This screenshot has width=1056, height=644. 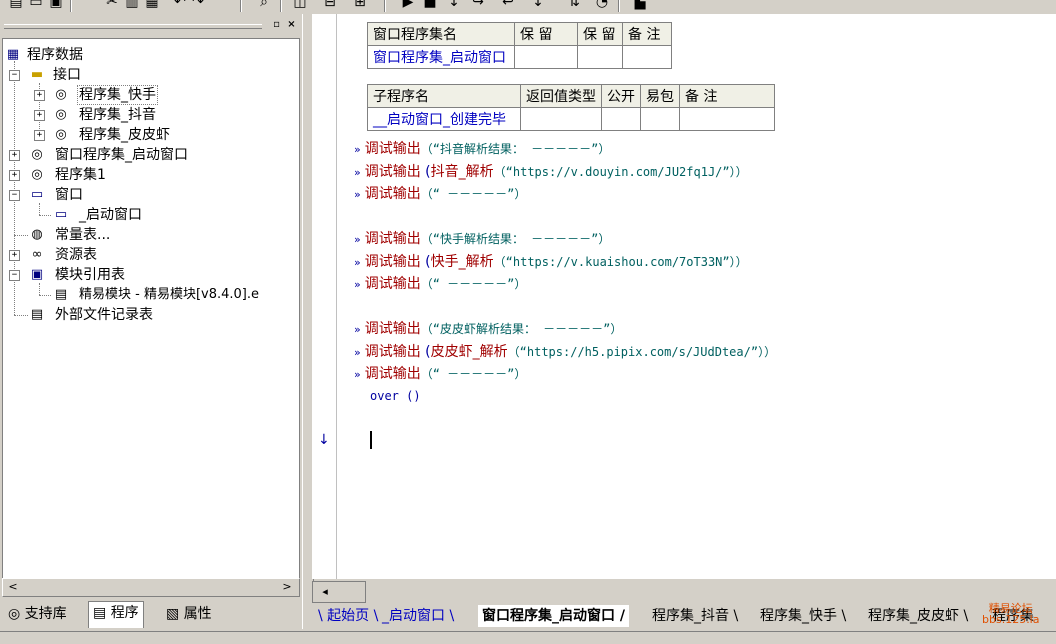 I want to click on public-cell, so click(x=621, y=119).